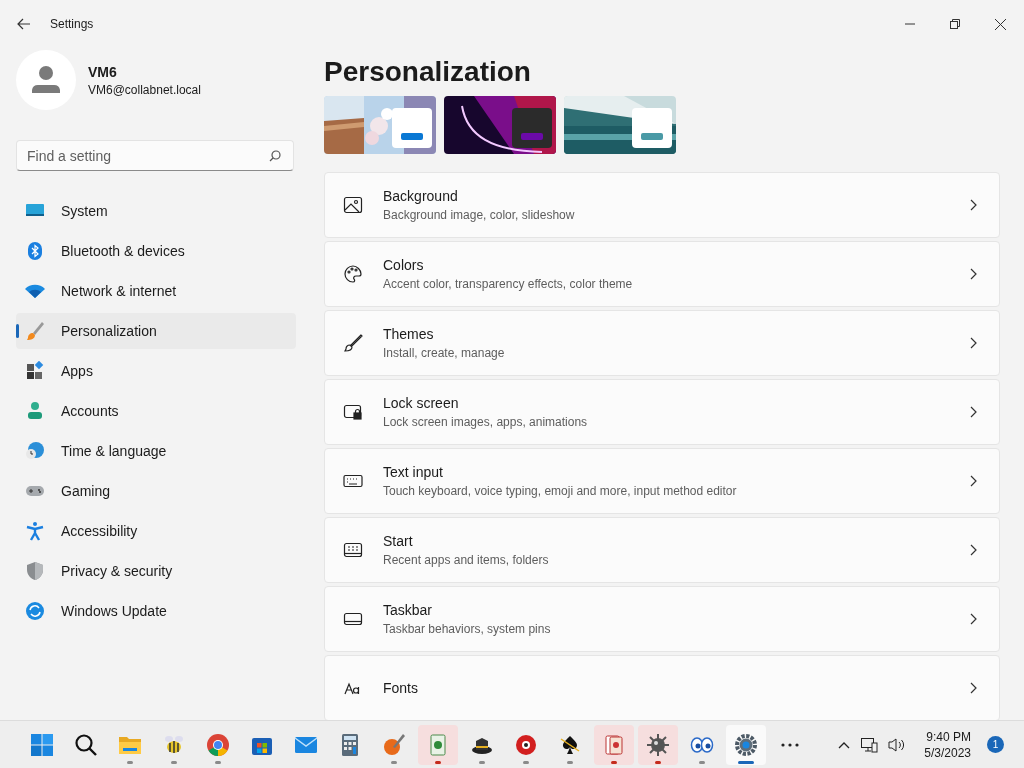 The height and width of the screenshot is (768, 1024). I want to click on settings-icon, so click(746, 744).